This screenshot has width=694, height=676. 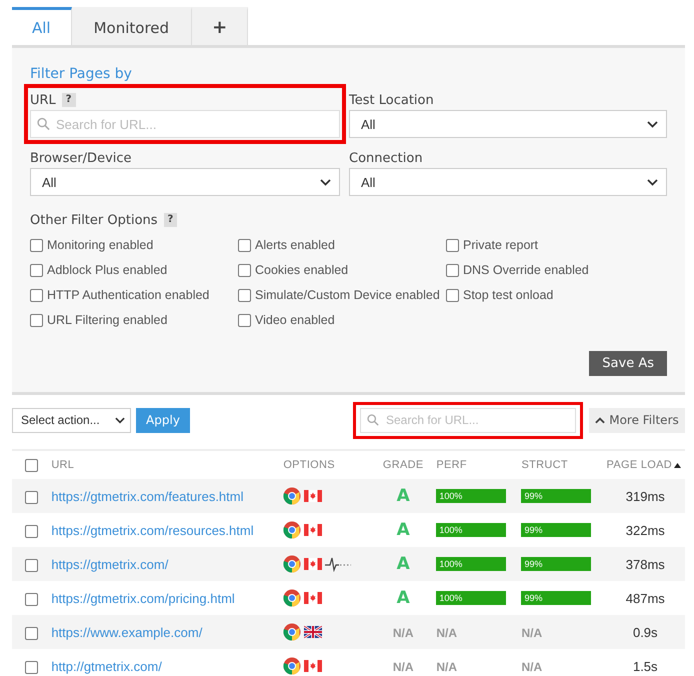 I want to click on more-filters-button: More Filters, so click(x=637, y=420).